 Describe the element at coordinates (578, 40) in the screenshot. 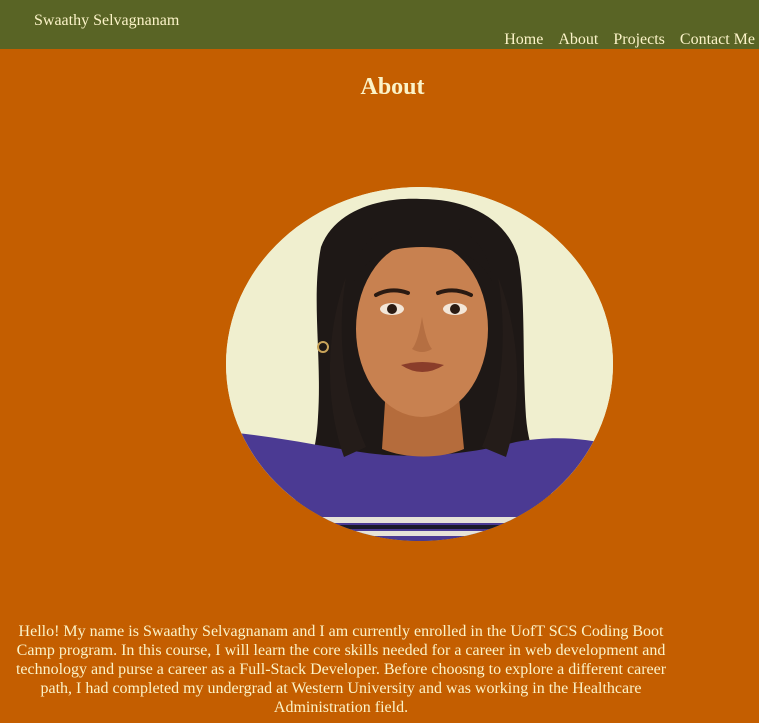

I see `nav-about-link: About` at that location.